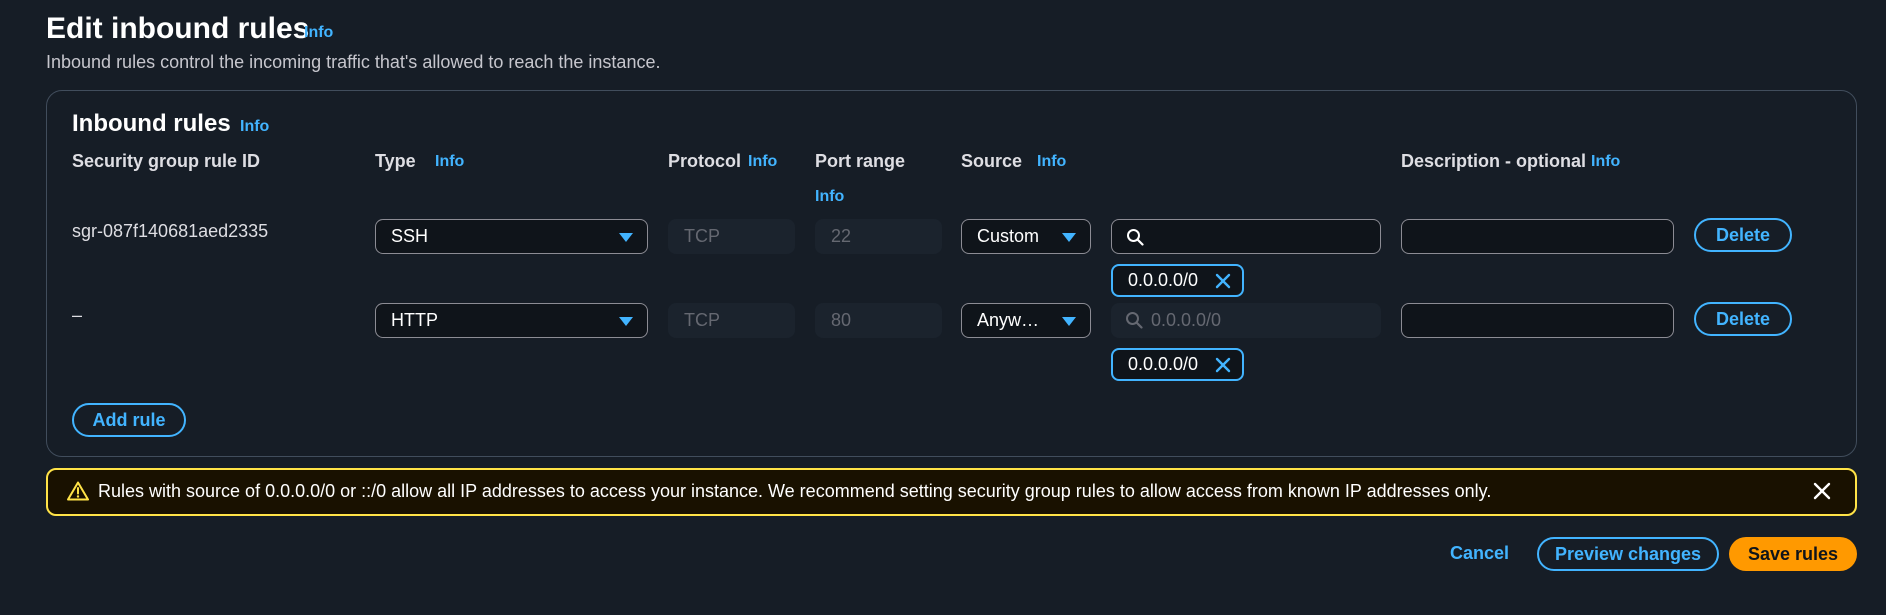  I want to click on source-select-value: Custom, so click(1008, 236).